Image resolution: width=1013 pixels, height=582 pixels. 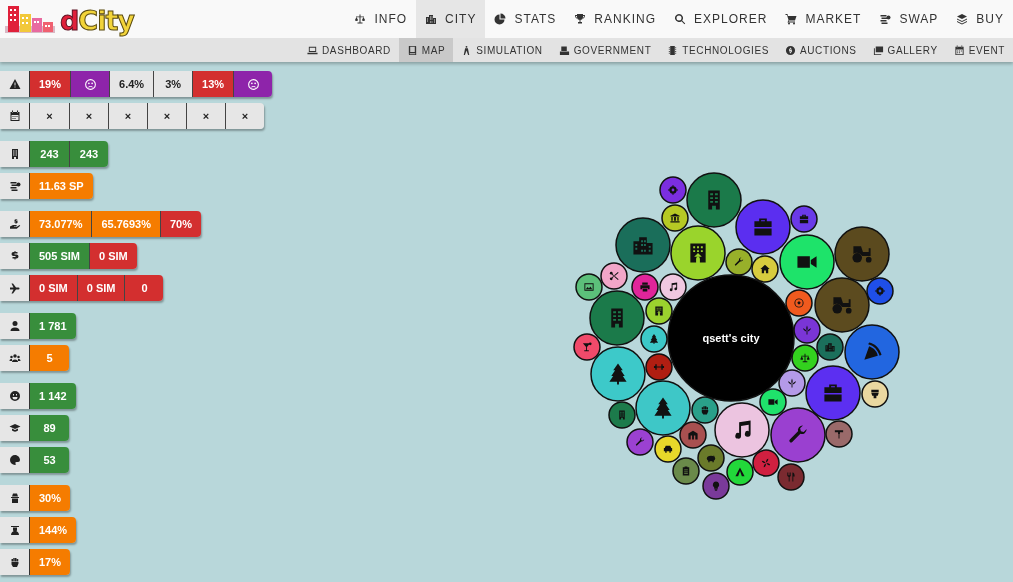 I want to click on ball-icon, so click(x=799, y=303).